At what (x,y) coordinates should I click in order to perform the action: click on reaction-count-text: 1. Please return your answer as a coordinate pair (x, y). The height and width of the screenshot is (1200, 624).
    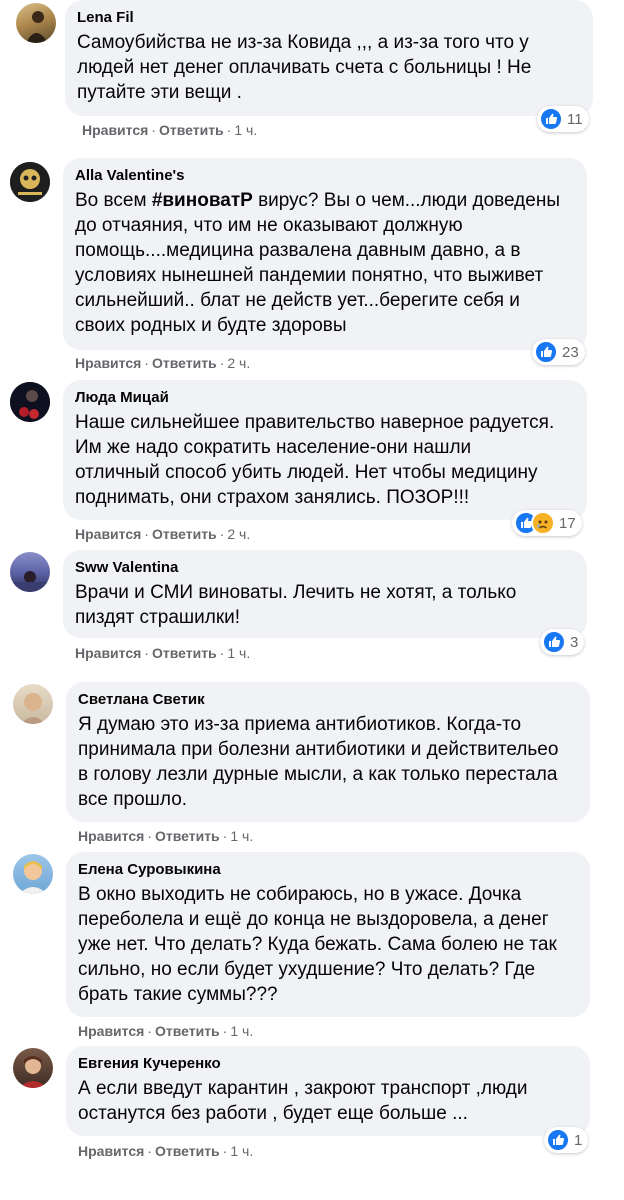
    Looking at the image, I should click on (578, 1140).